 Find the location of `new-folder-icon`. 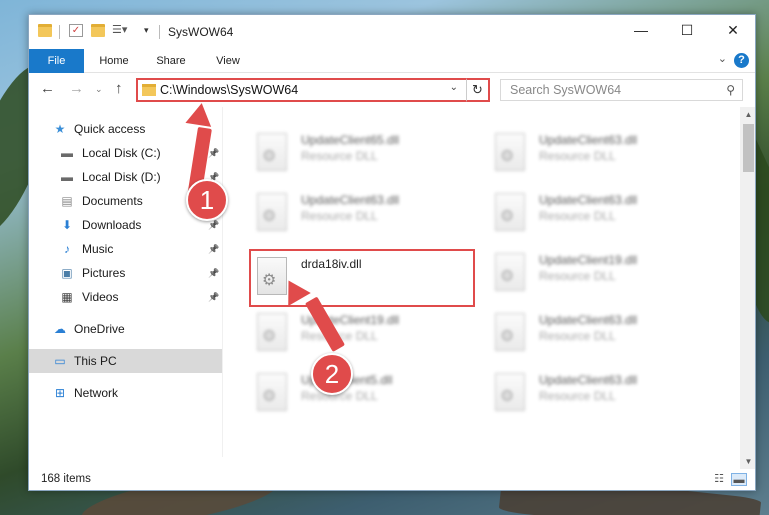

new-folder-icon is located at coordinates (98, 30).